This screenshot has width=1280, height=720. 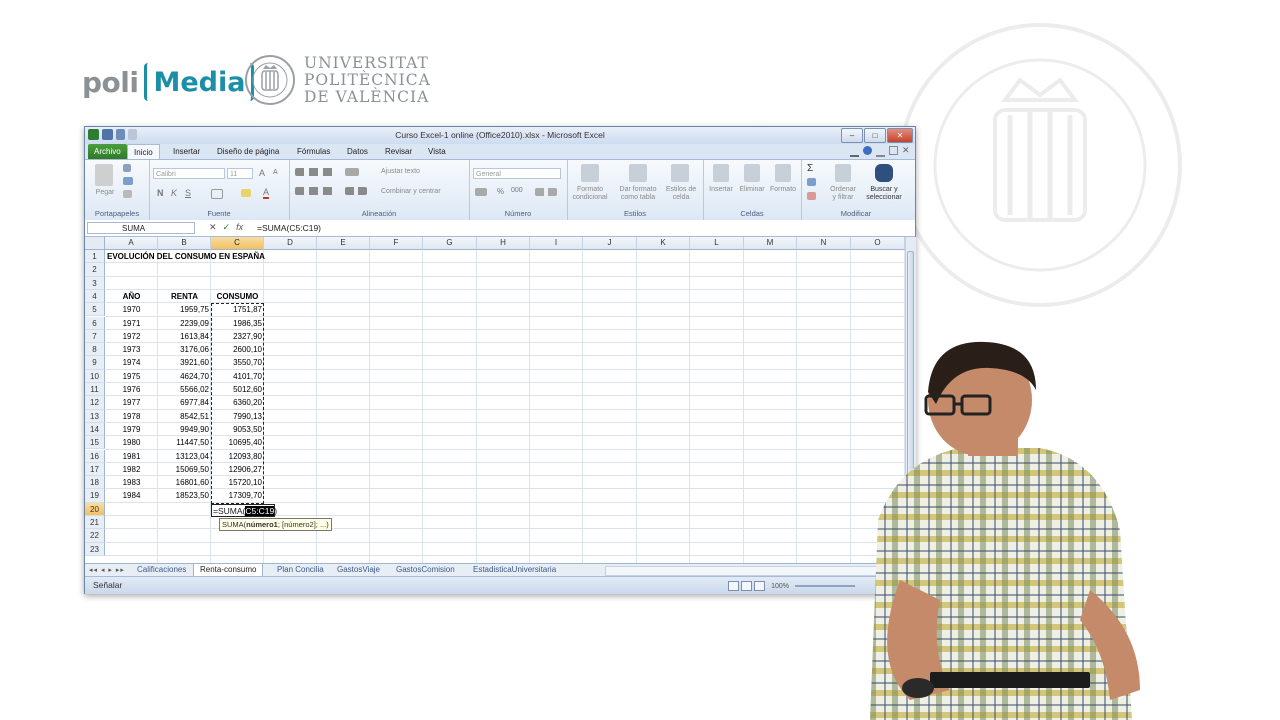 What do you see at coordinates (131, 402) in the screenshot?
I see `cell-year: 1977` at bounding box center [131, 402].